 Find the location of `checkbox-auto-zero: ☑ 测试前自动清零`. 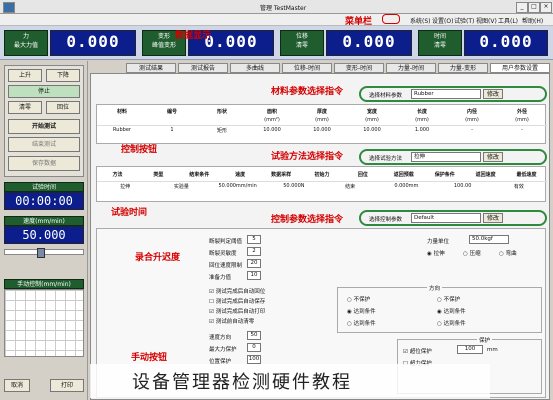

checkbox-auto-zero: ☑ 测试前自动清零 is located at coordinates (231, 321).